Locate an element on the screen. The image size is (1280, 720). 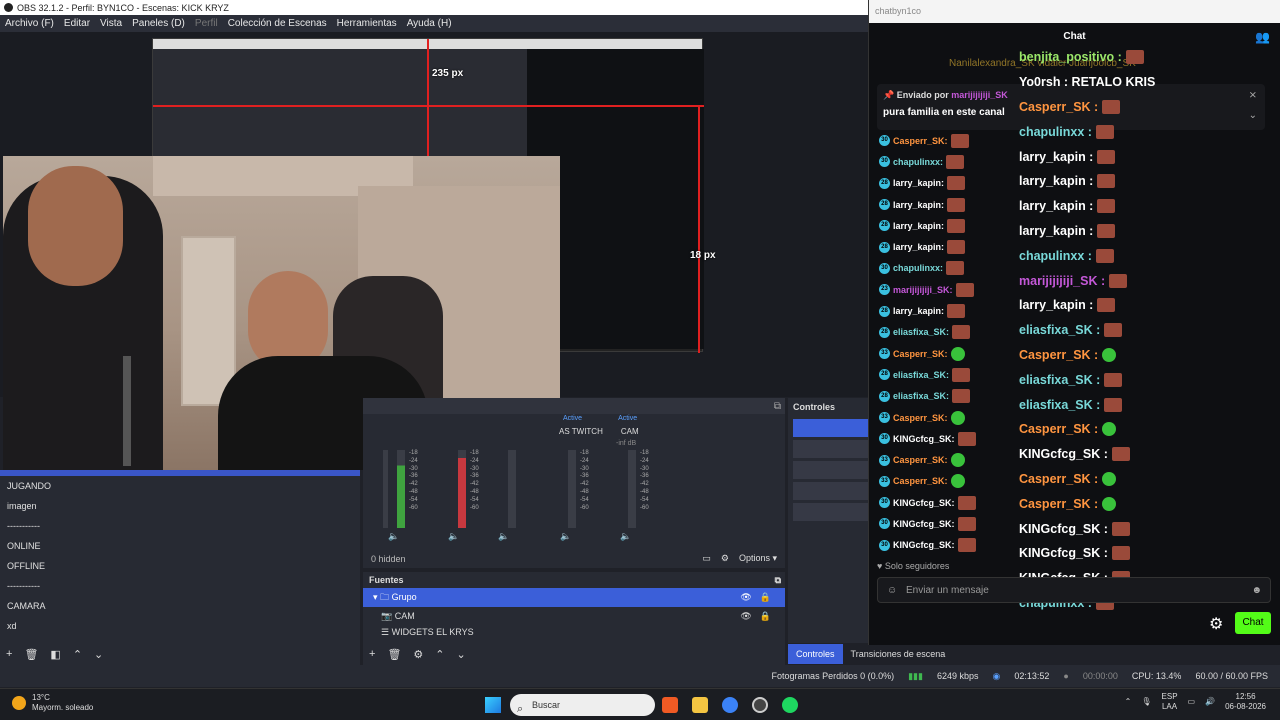
windows-start-icon is located at coordinates (493, 705).